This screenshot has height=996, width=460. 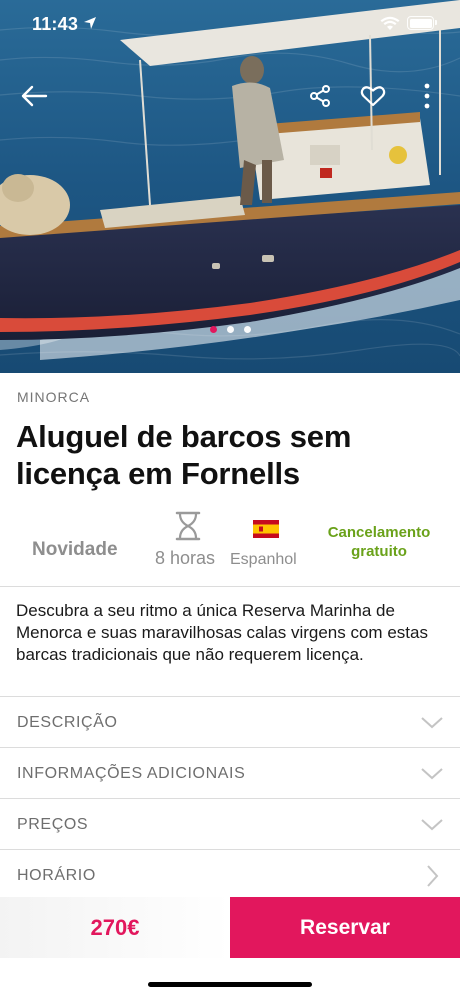 I want to click on section-description: DESCRIÇÃO, so click(x=230, y=722).